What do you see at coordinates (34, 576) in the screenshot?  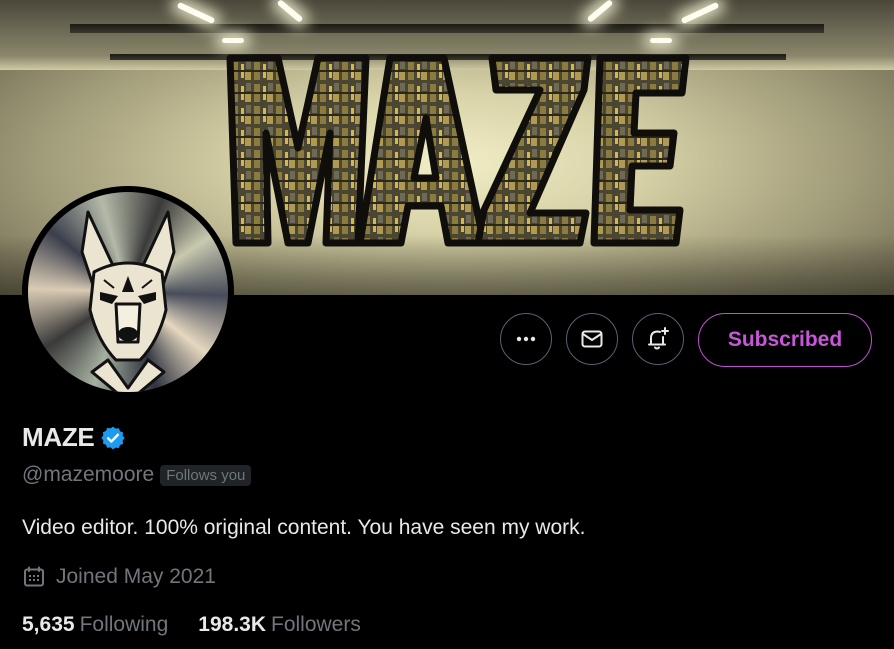 I see `calendar-icon` at bounding box center [34, 576].